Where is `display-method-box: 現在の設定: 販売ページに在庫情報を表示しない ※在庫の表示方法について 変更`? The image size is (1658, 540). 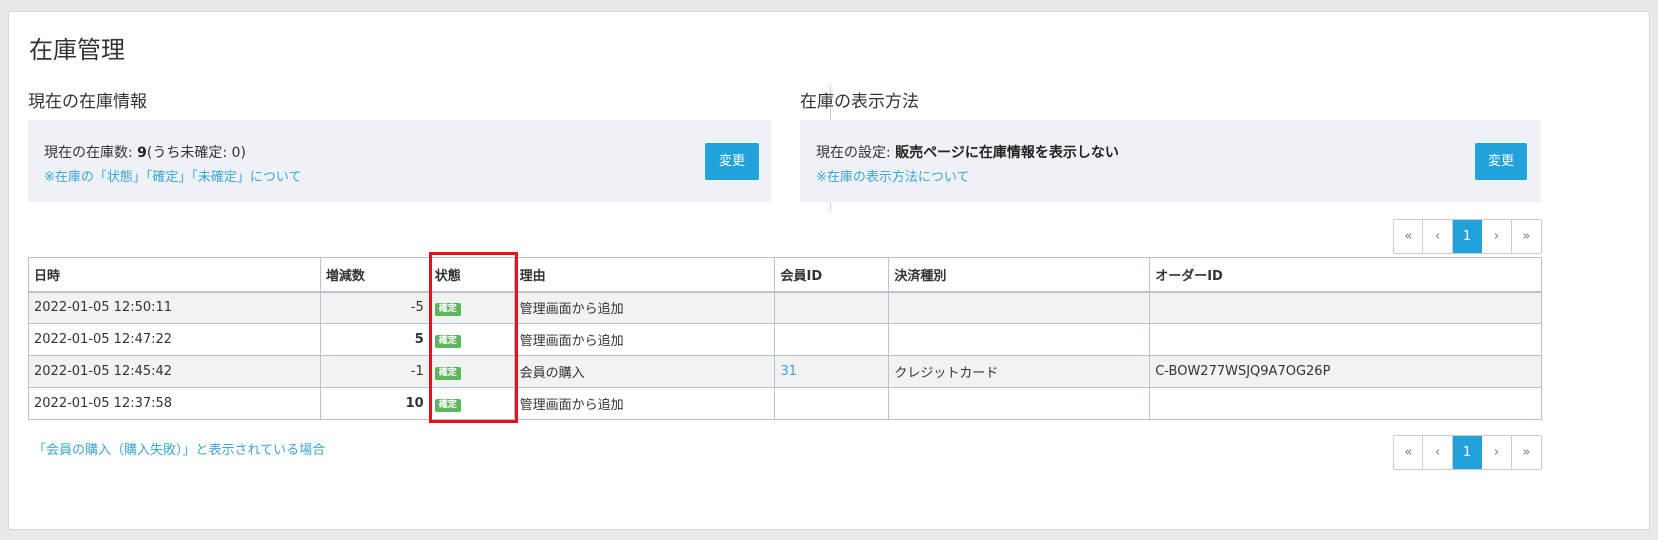
display-method-box: 現在の設定: 販売ページに在庫情報を表示しない ※在庫の表示方法について 変更 is located at coordinates (1170, 161).